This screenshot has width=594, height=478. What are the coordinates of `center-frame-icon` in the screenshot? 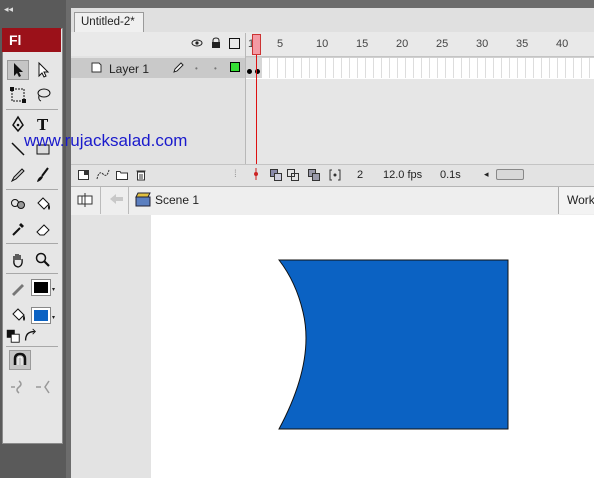 It's located at (256, 174).